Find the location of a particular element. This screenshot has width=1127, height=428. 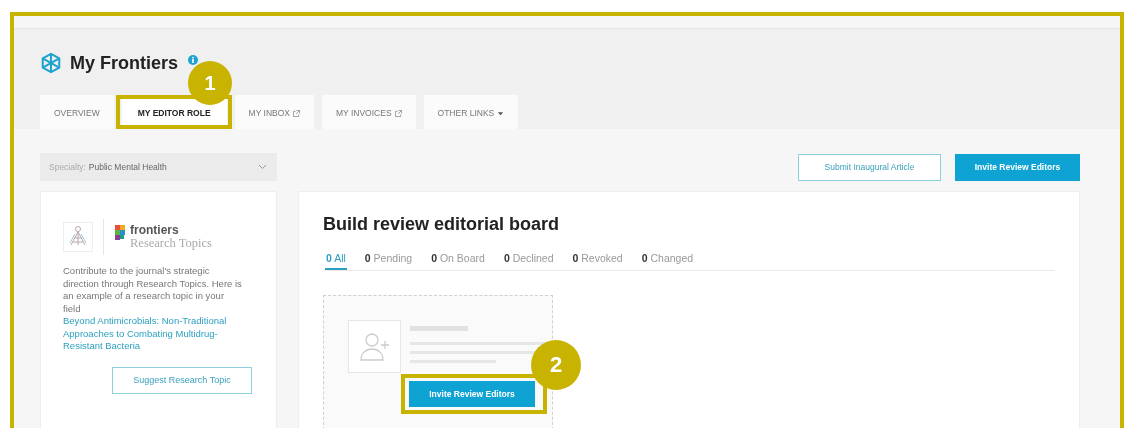

add-person-icon is located at coordinates (374, 346).